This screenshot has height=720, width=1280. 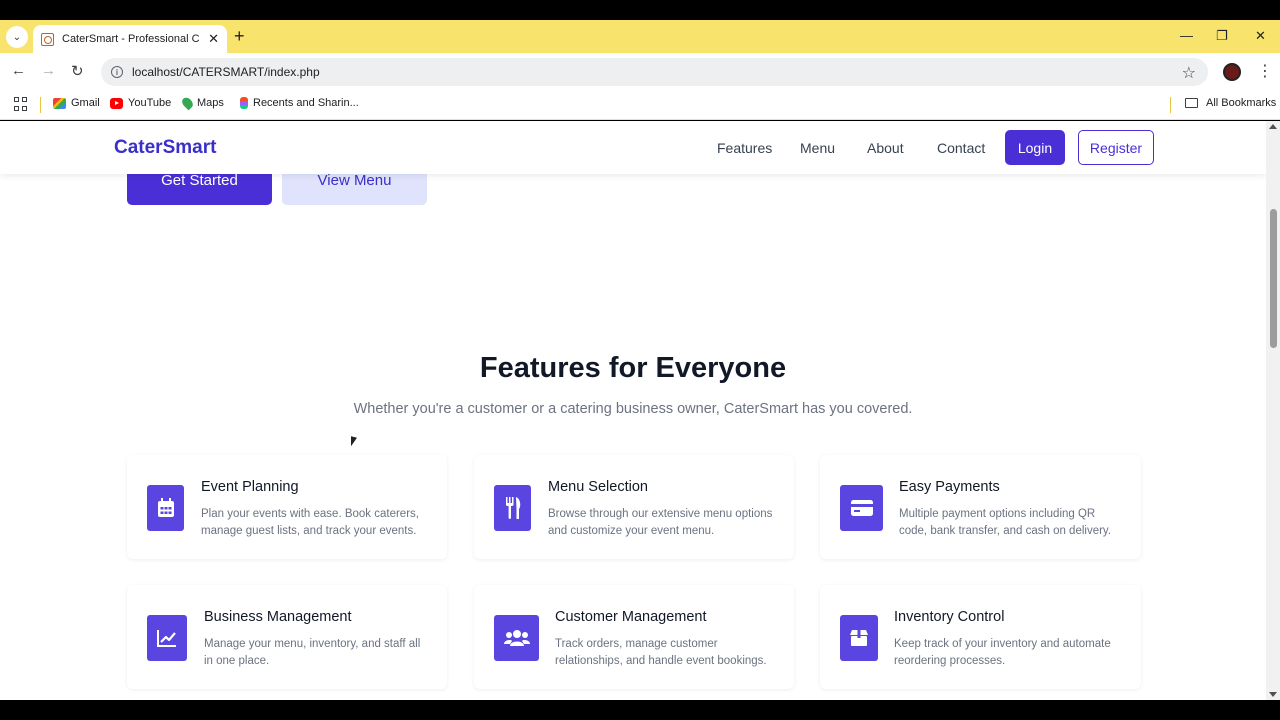 I want to click on brand-logo: CaterSmart, so click(x=165, y=148).